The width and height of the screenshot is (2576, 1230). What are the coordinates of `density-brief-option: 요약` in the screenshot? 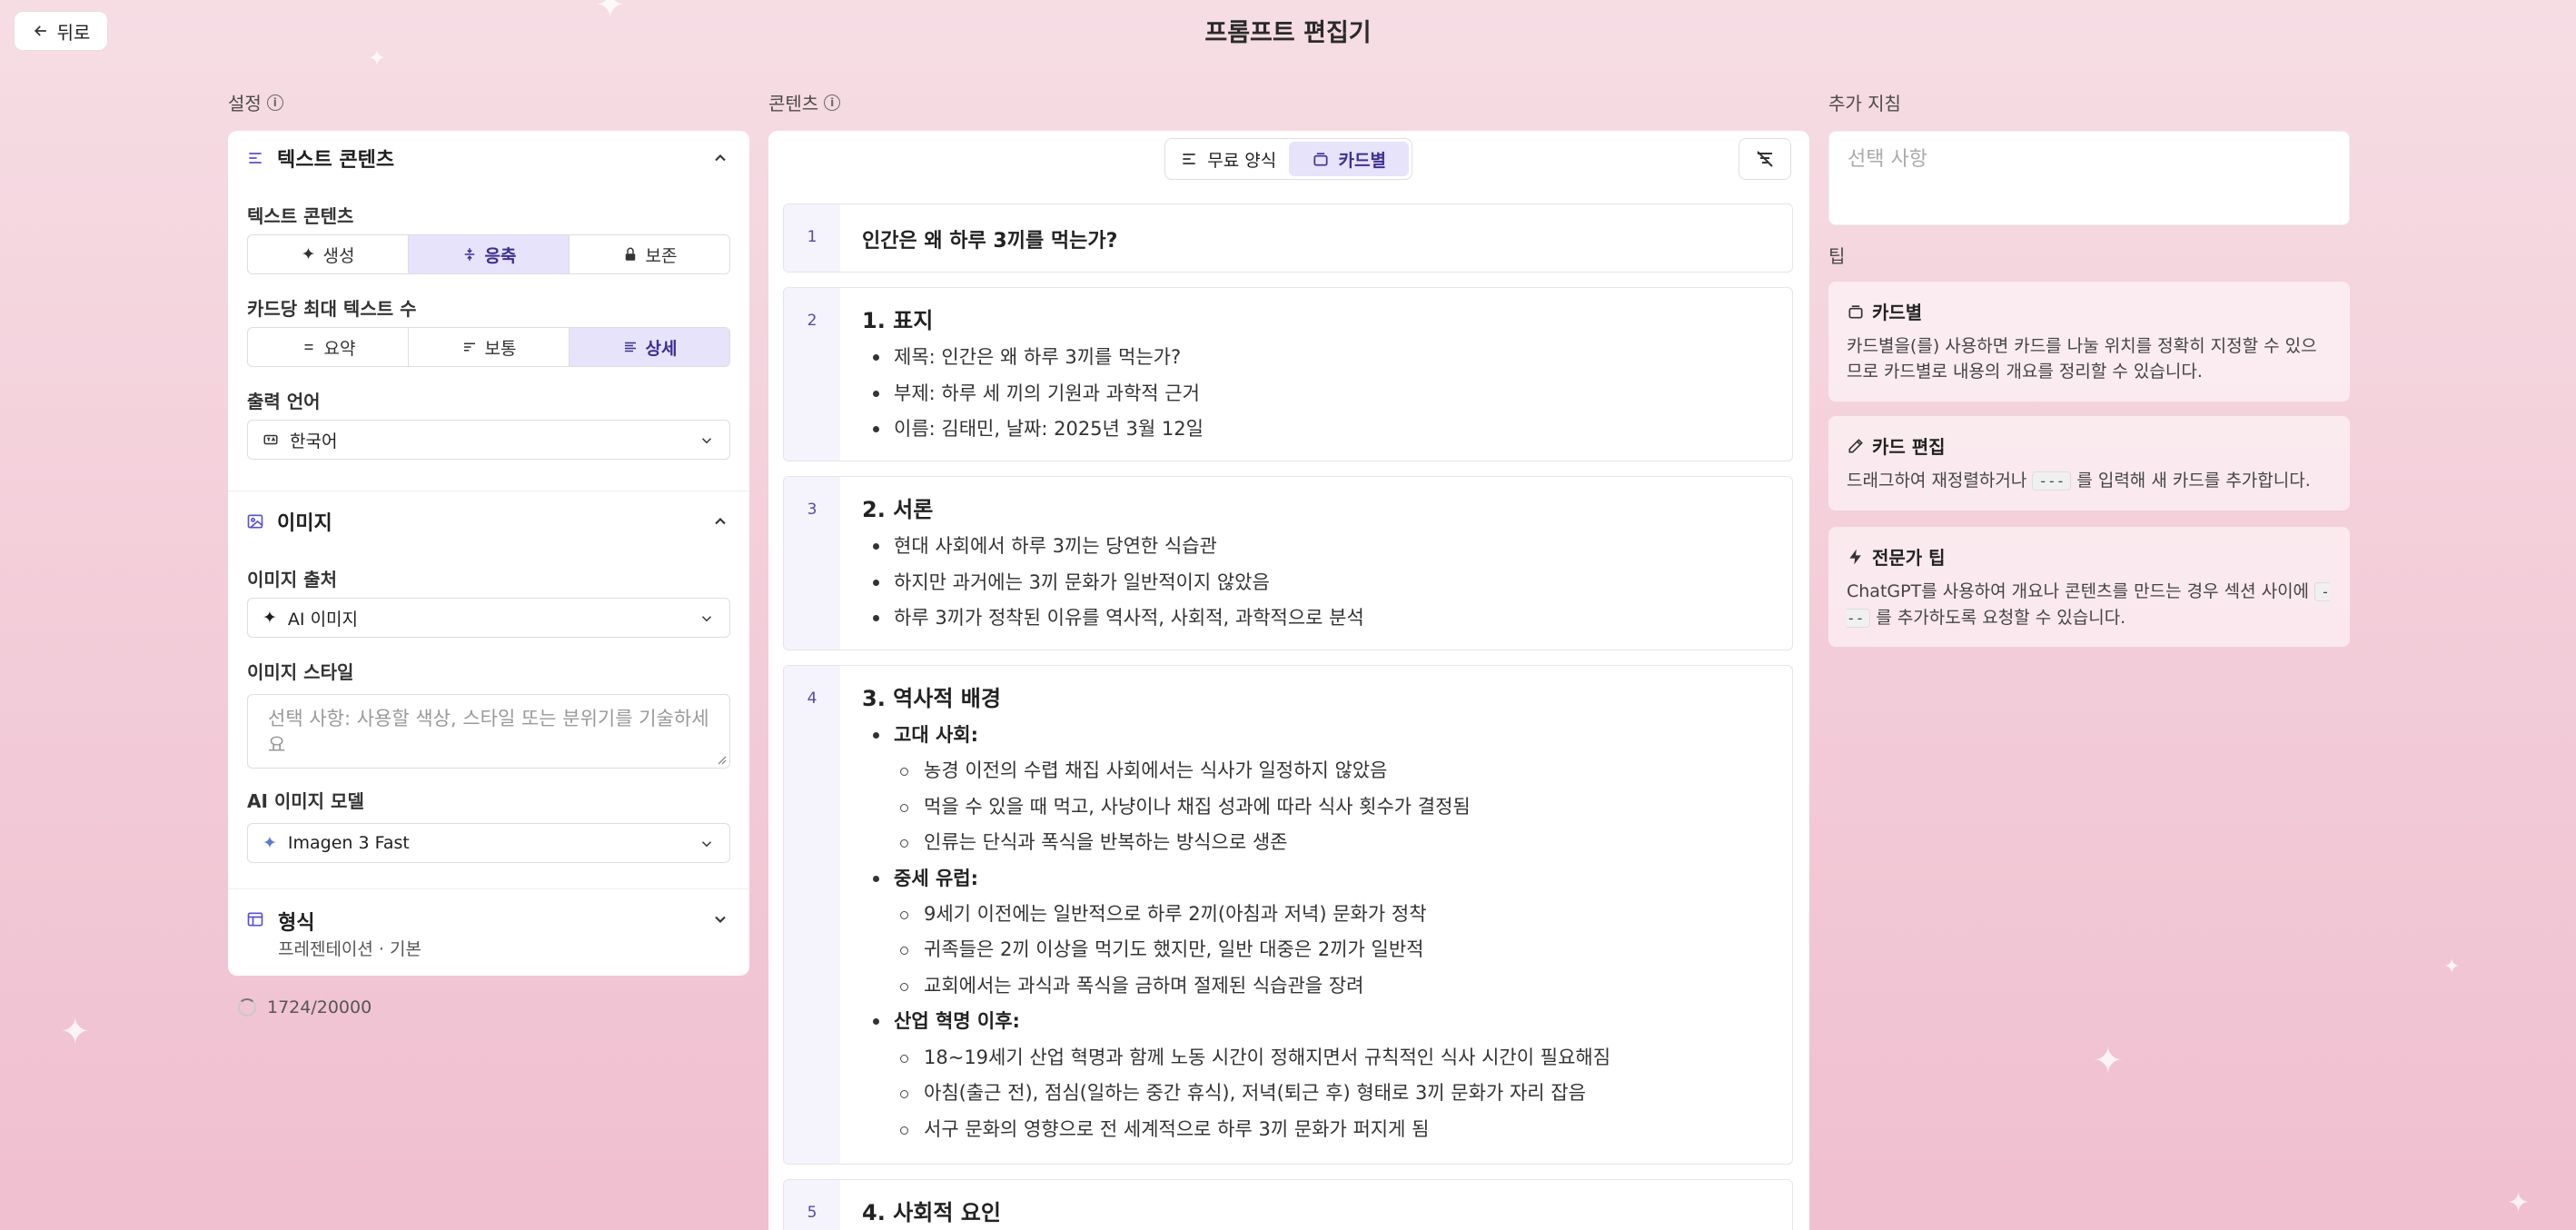 It's located at (328, 347).